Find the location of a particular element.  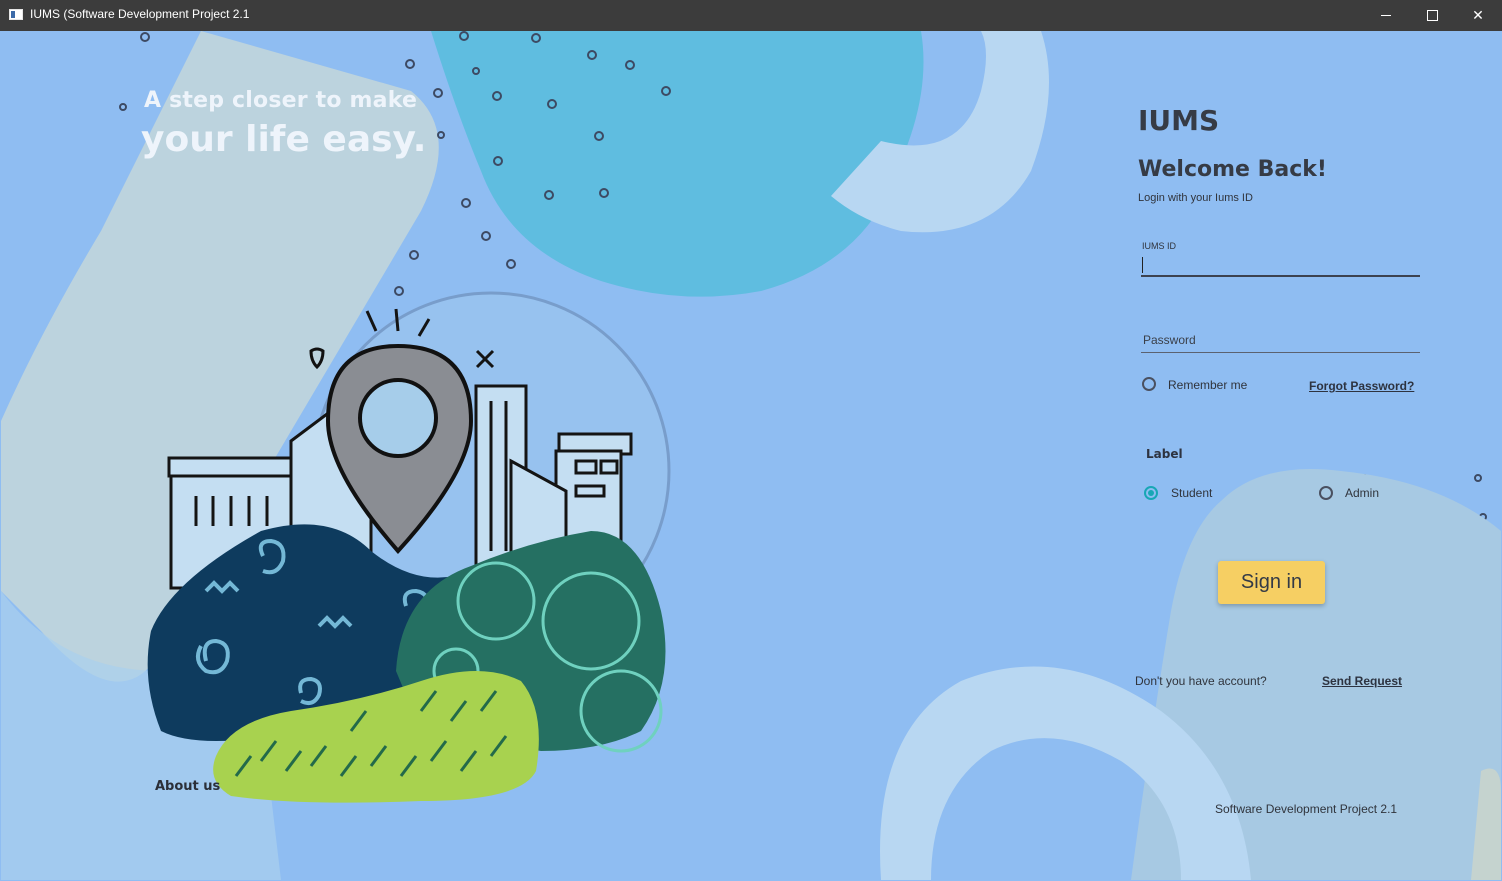

footer-text: Software Development Project 2.1 is located at coordinates (1306, 809).